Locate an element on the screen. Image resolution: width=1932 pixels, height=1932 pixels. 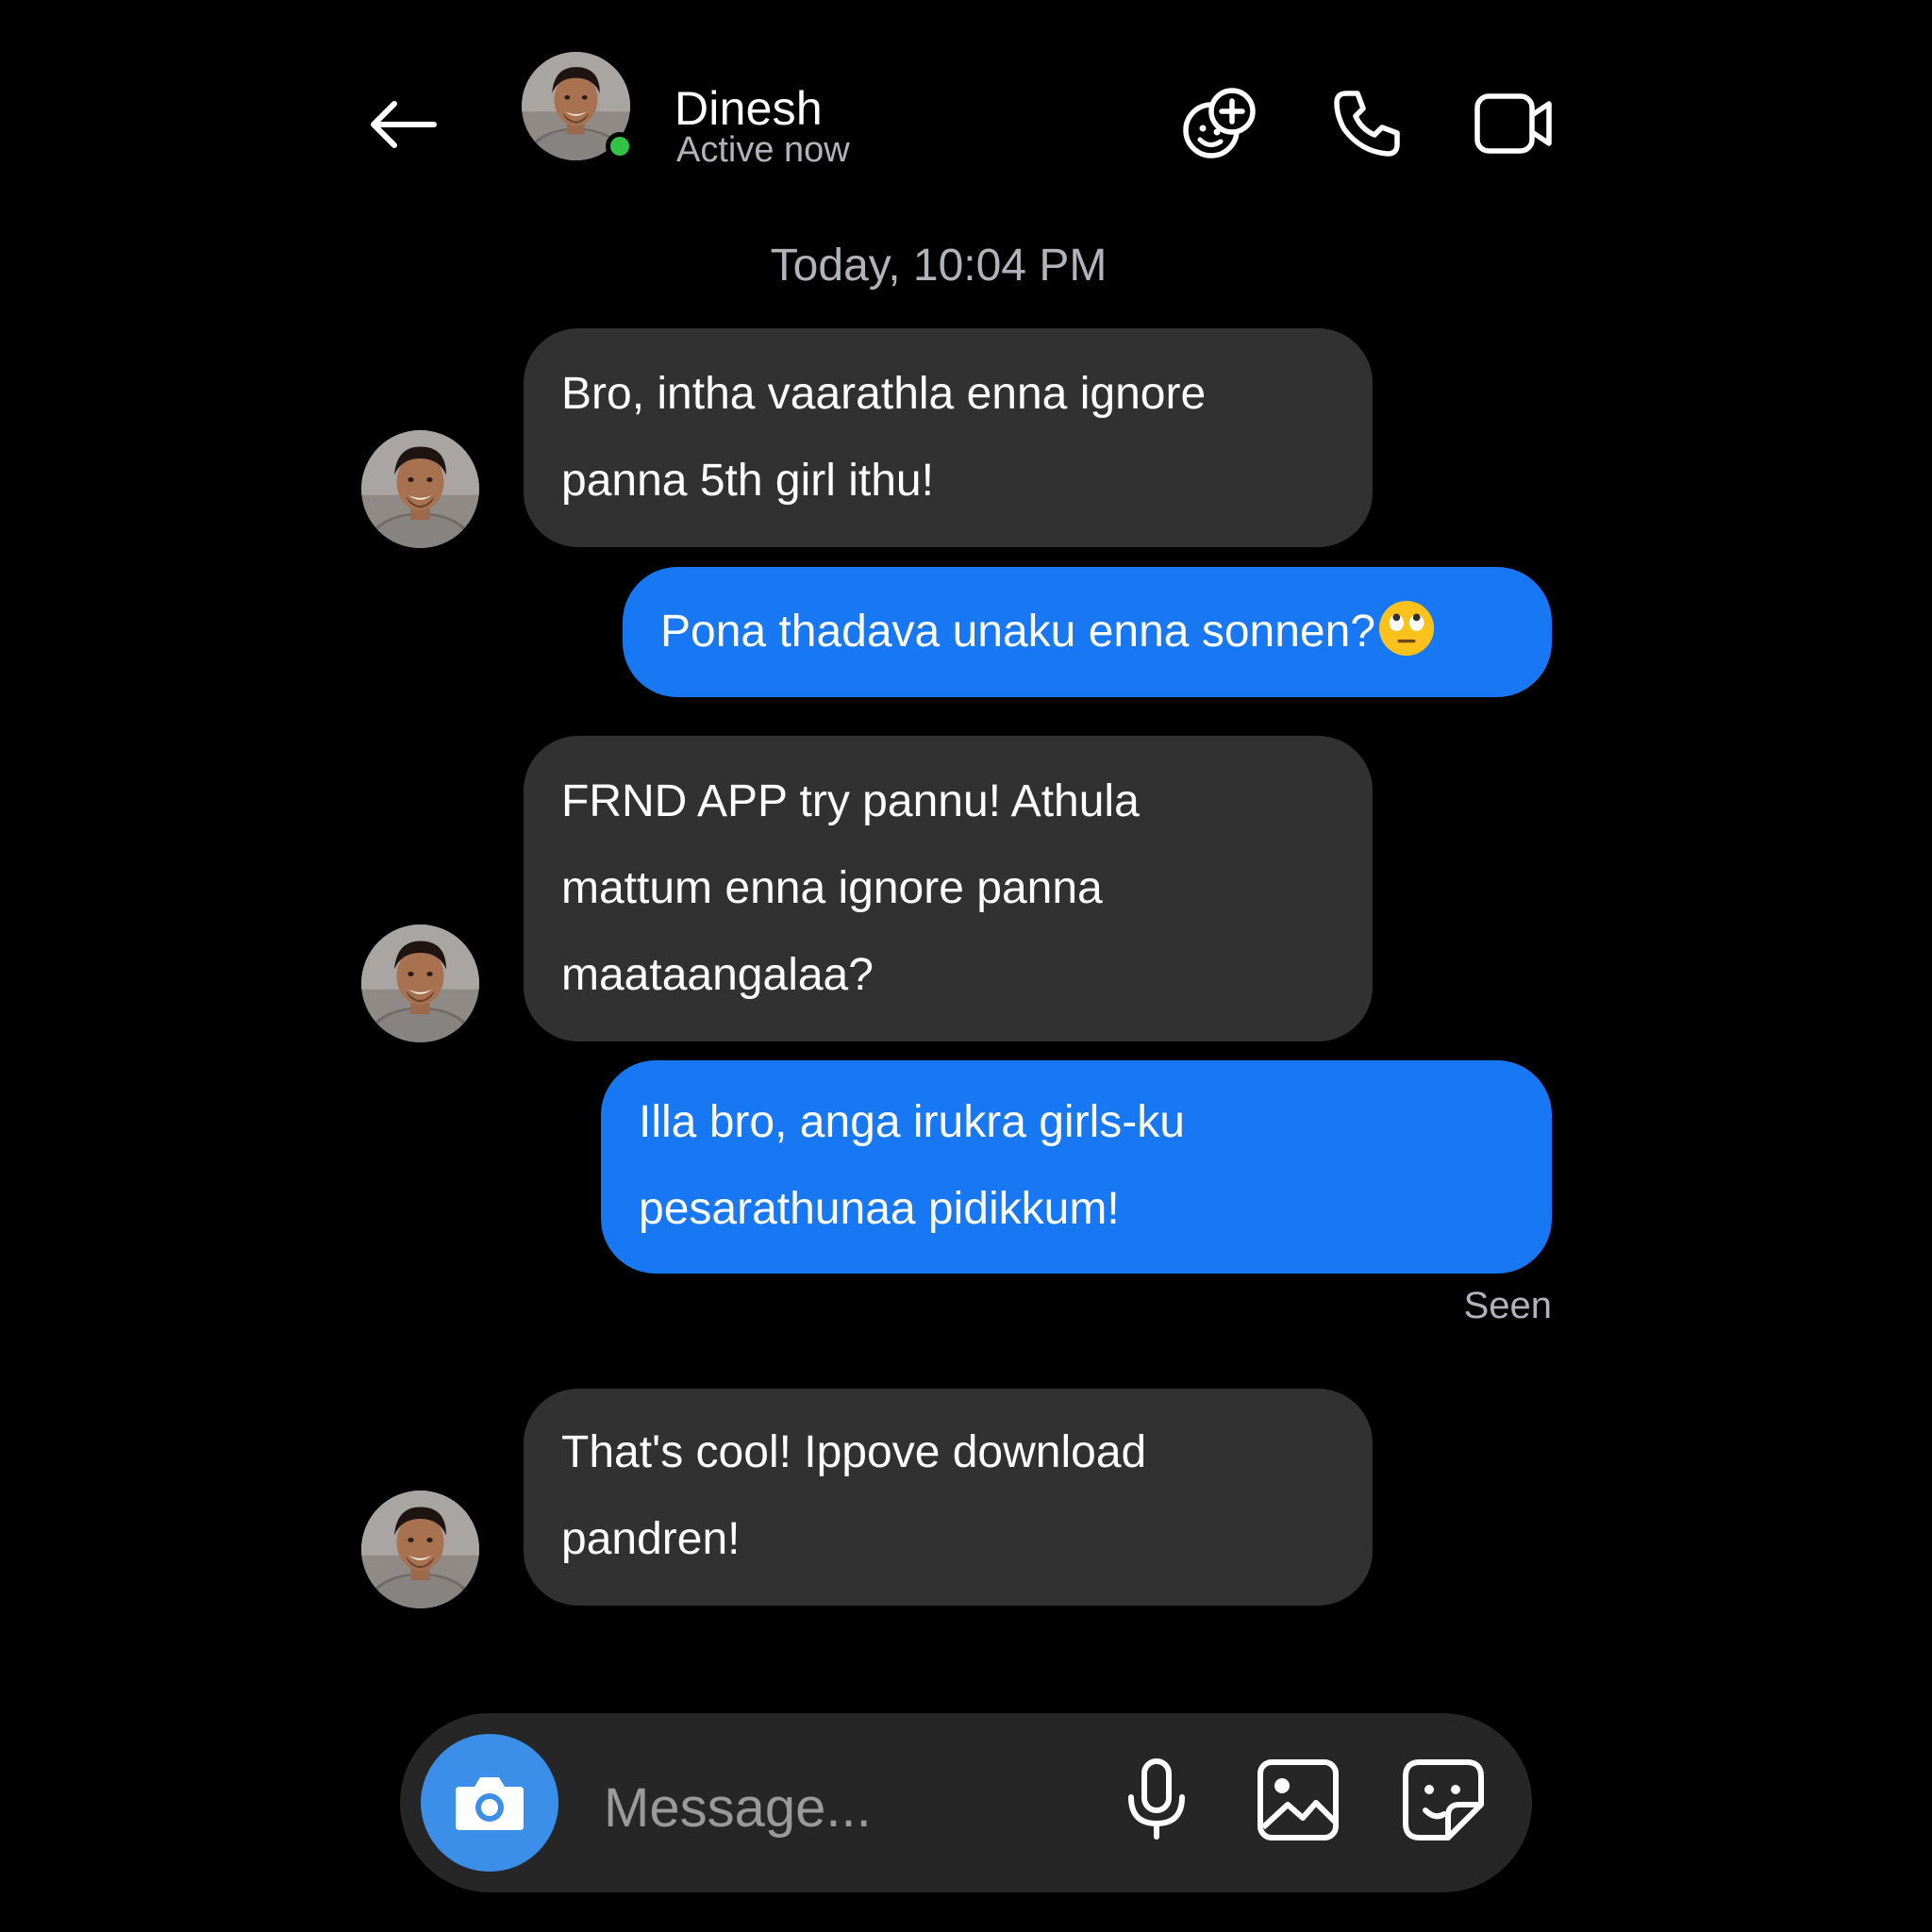
video-call-button is located at coordinates (1515, 123).